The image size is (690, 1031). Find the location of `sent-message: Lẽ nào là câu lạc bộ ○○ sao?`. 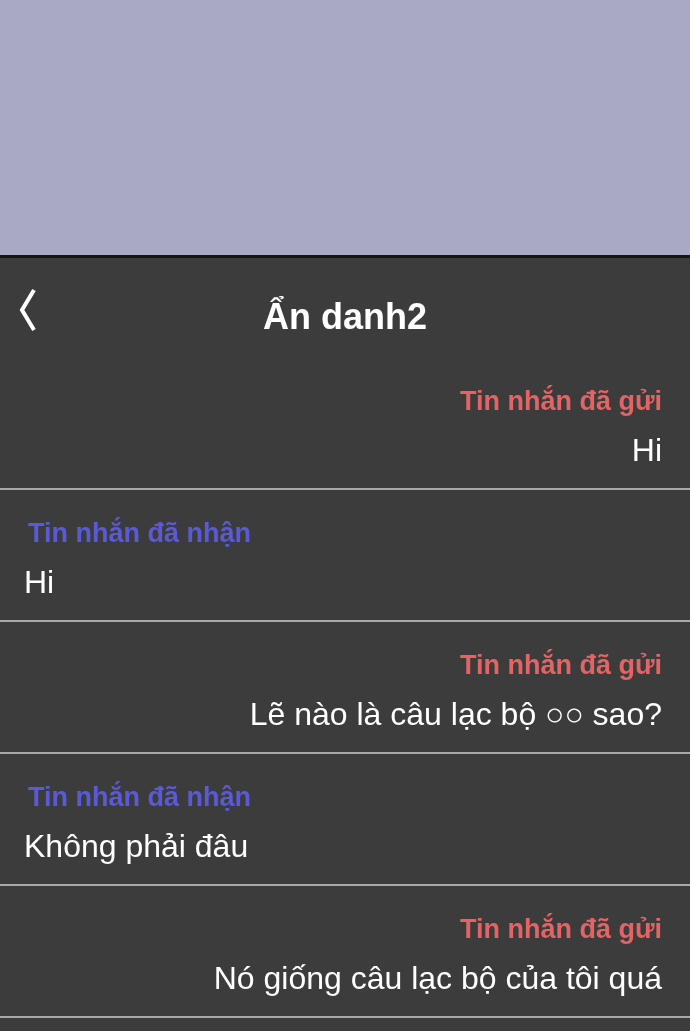

sent-message: Lẽ nào là câu lạc bộ ○○ sao? is located at coordinates (455, 714).